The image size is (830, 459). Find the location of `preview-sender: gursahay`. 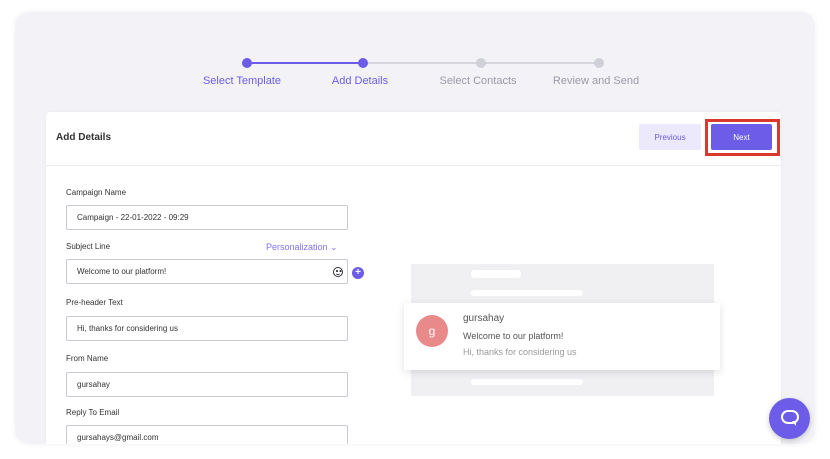

preview-sender: gursahay is located at coordinates (484, 318).